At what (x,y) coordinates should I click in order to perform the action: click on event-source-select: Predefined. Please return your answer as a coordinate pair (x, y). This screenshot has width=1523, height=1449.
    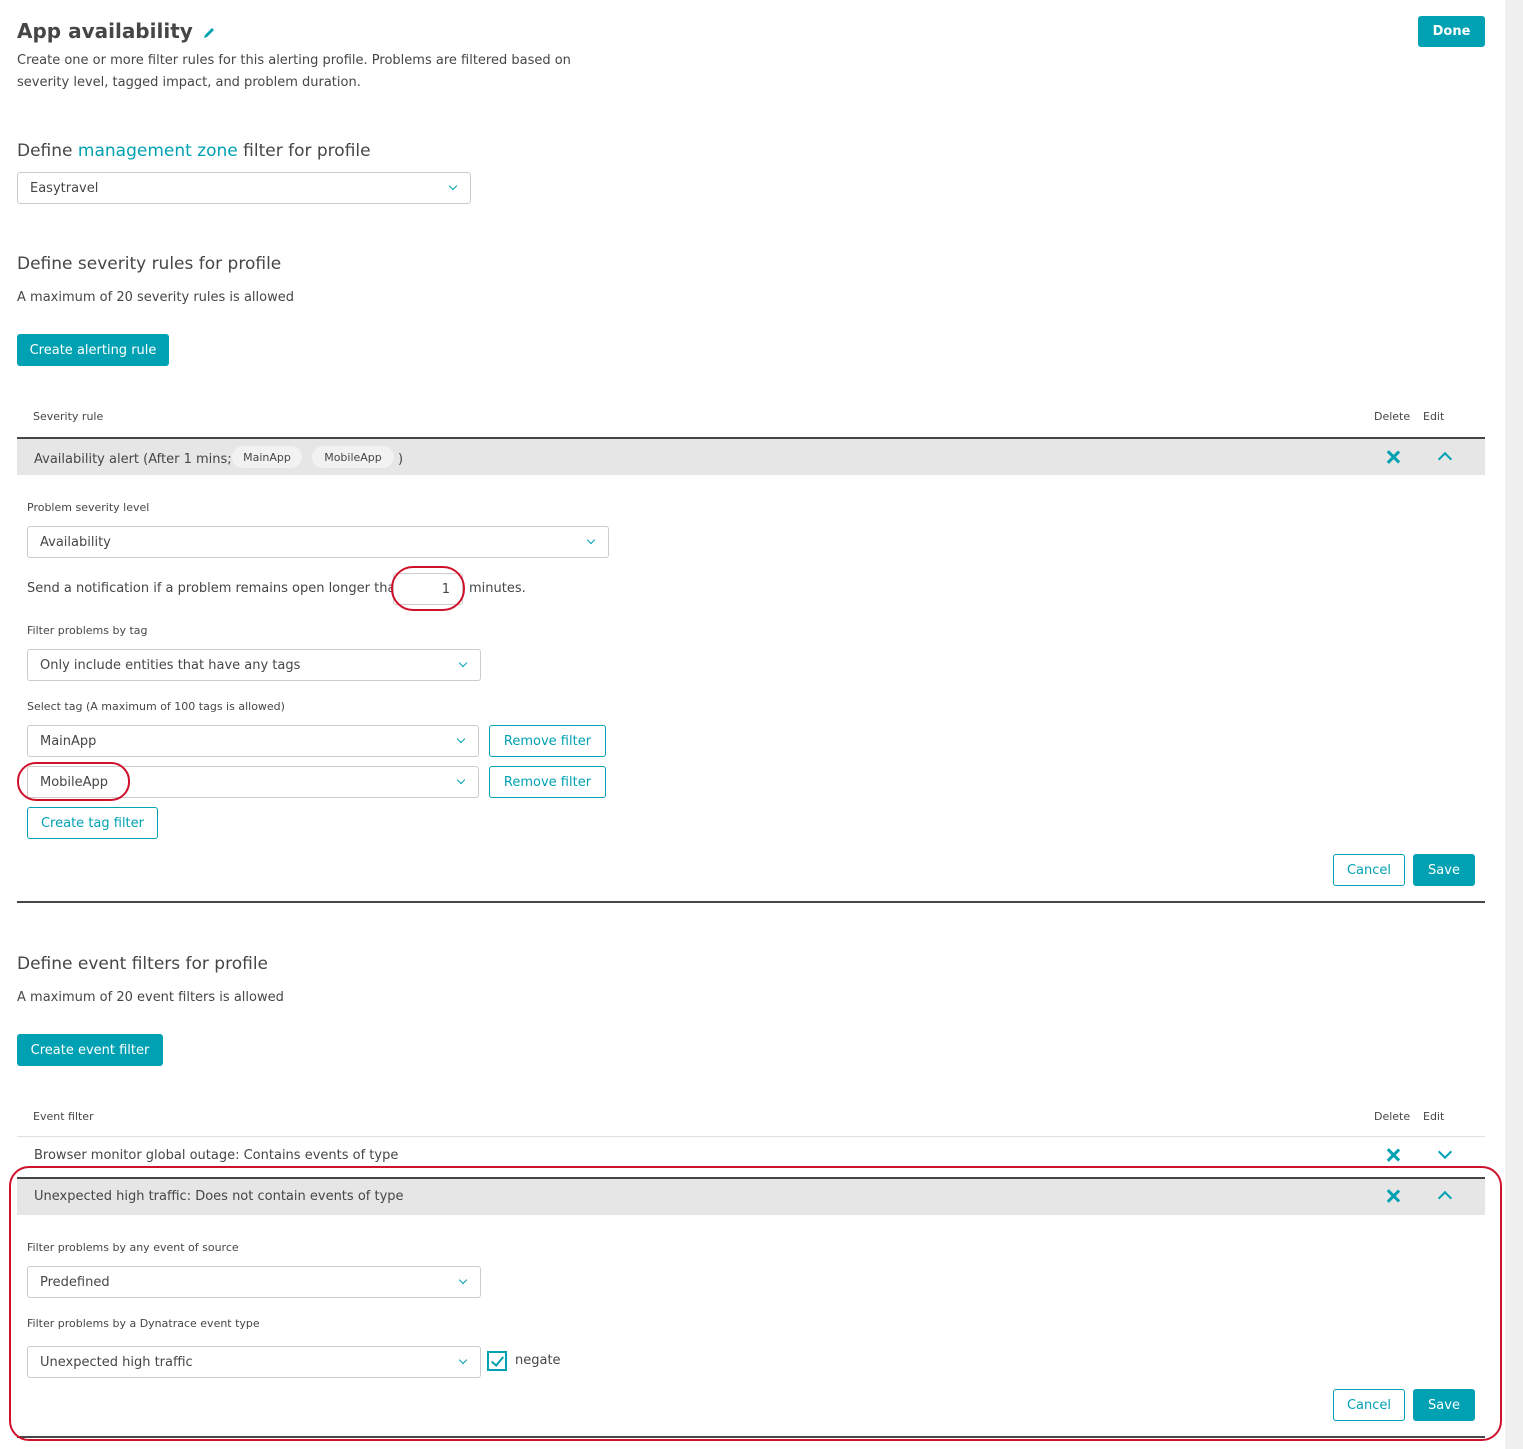
    Looking at the image, I should click on (254, 1282).